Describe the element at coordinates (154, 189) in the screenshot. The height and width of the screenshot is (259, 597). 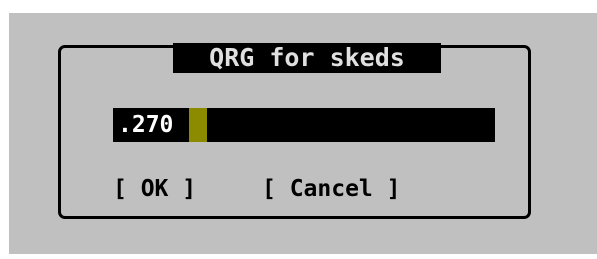
I see `ok-button: [ OK ]` at that location.